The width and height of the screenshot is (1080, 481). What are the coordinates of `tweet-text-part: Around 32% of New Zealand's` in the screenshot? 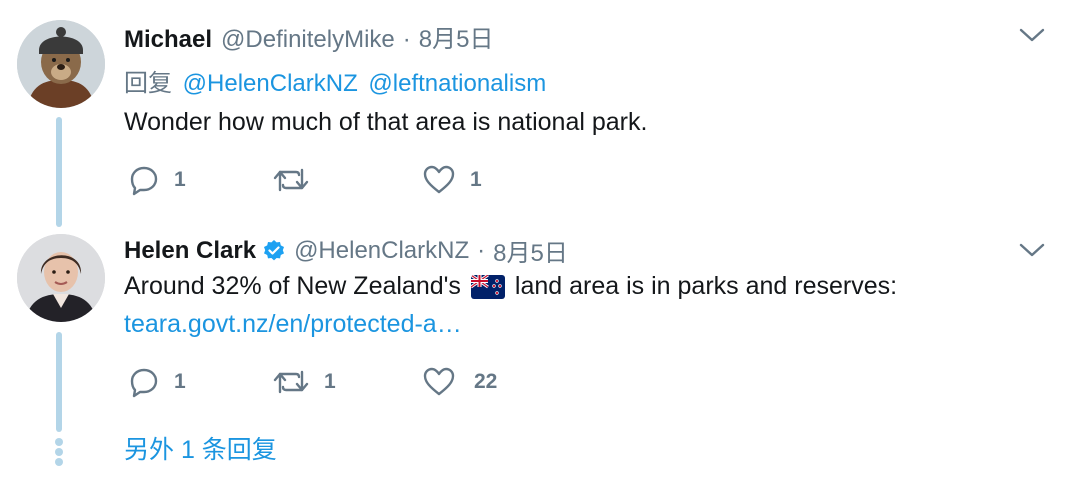 It's located at (292, 286).